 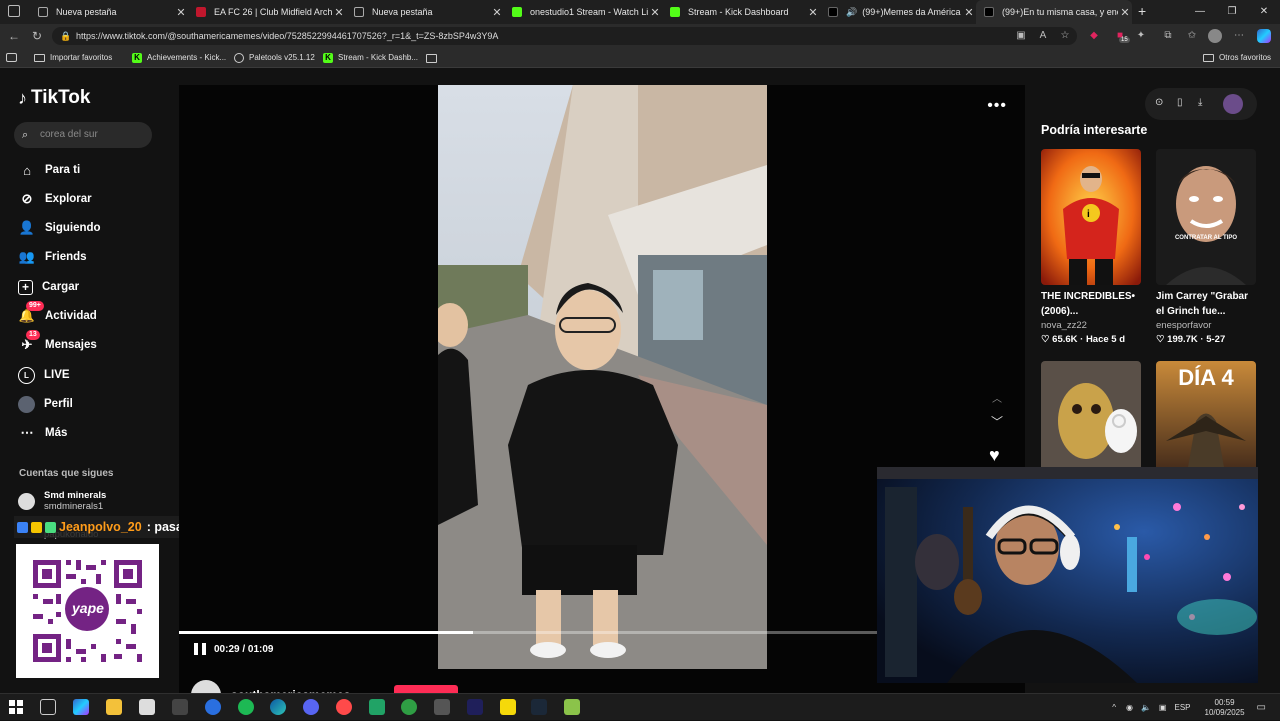 I want to click on chevron-up-icon: ^, so click(x=1114, y=707).